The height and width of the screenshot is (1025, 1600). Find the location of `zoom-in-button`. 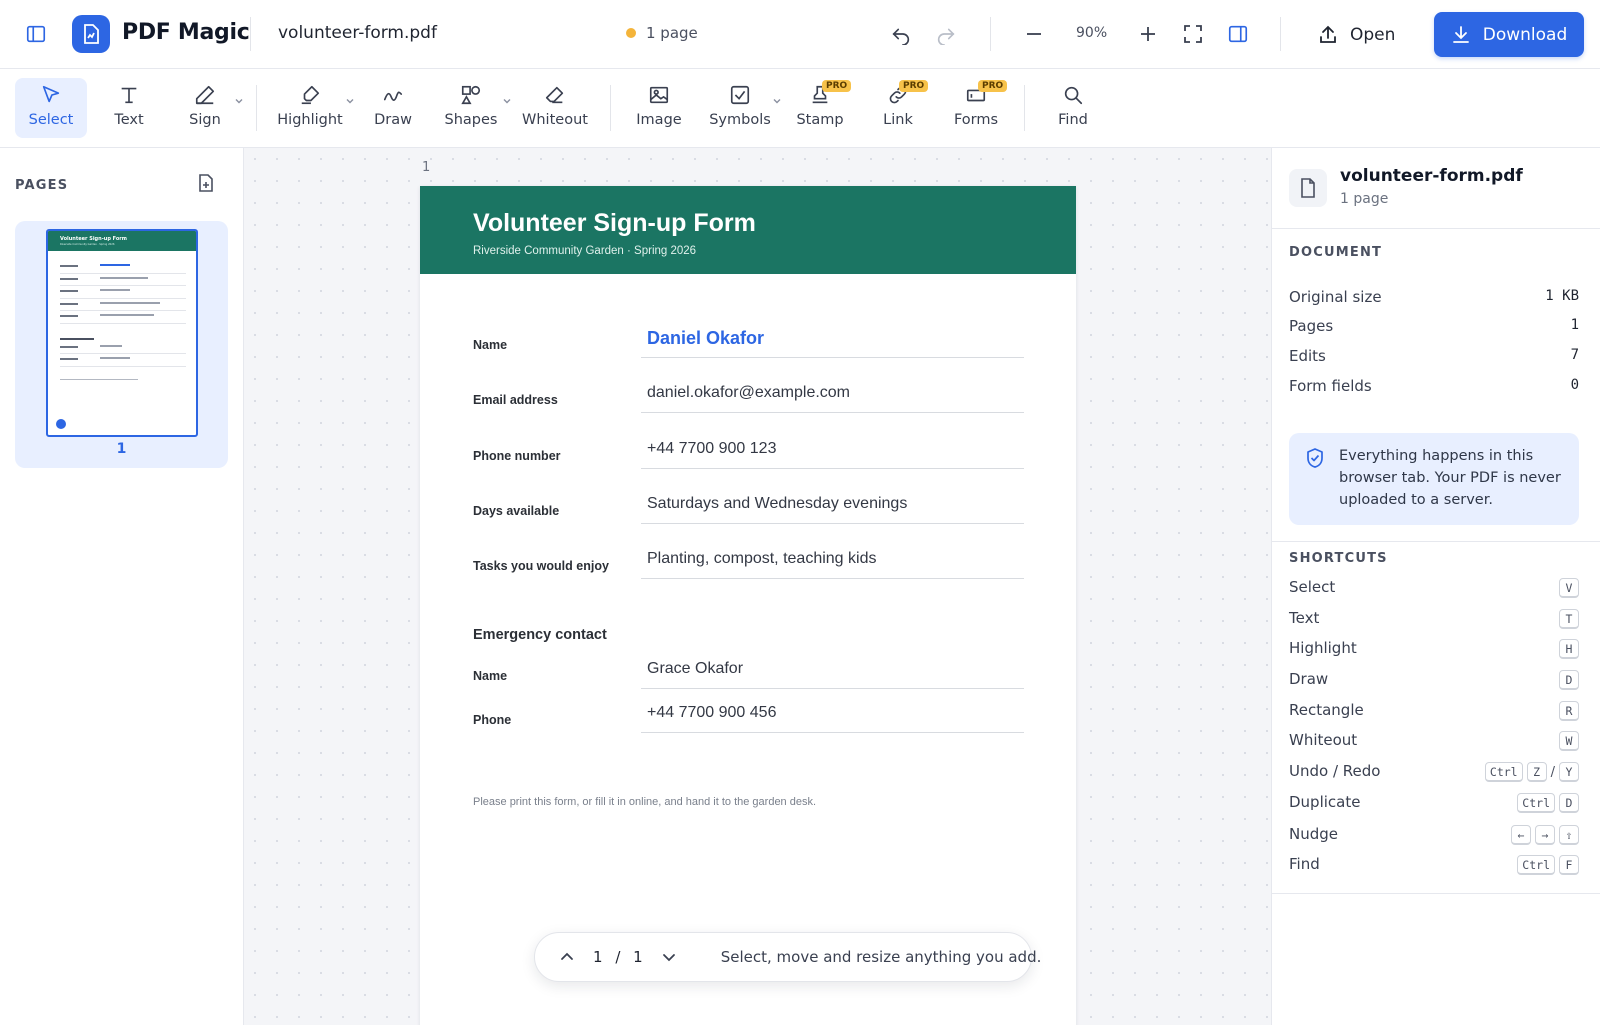

zoom-in-button is located at coordinates (1148, 34).